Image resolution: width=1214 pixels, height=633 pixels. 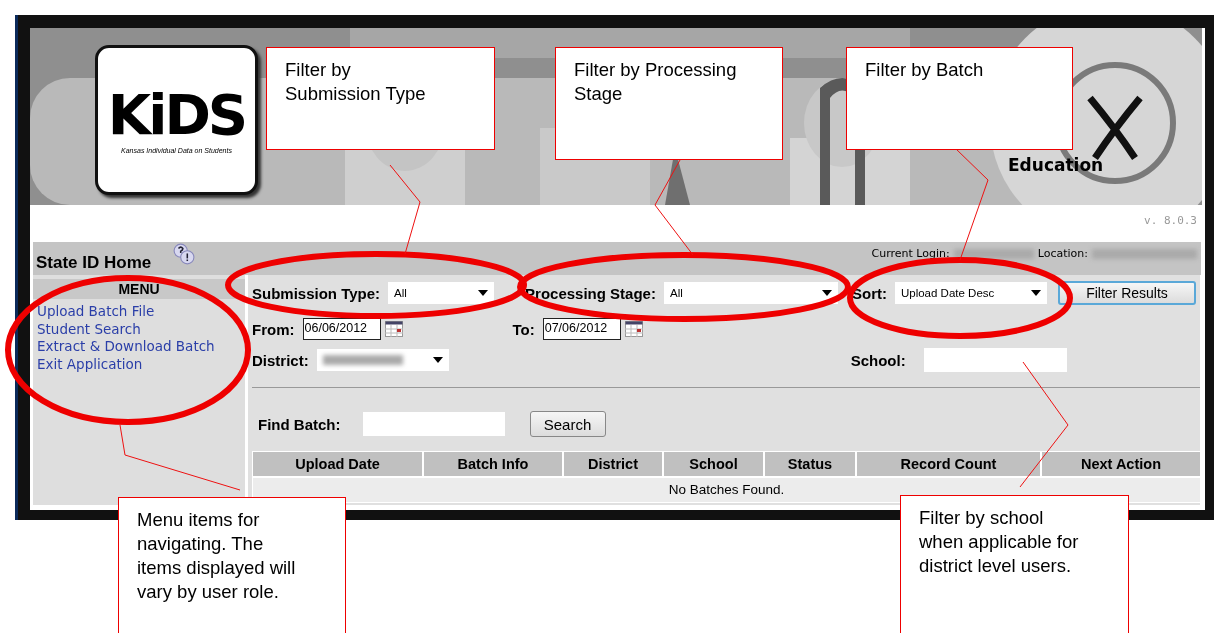 What do you see at coordinates (1062, 253) in the screenshot?
I see `location-label: Location:` at bounding box center [1062, 253].